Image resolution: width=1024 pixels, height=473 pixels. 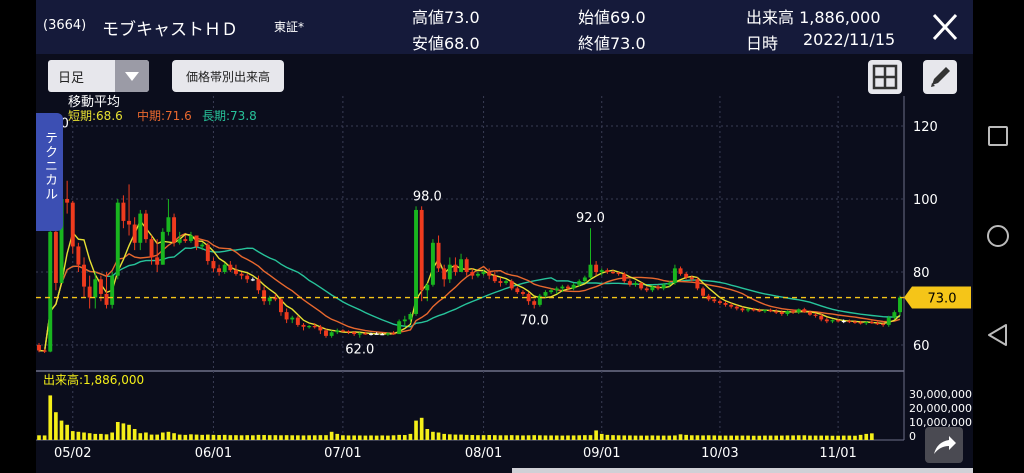 I want to click on ma-legend-title: 移動平均, so click(x=94, y=102).